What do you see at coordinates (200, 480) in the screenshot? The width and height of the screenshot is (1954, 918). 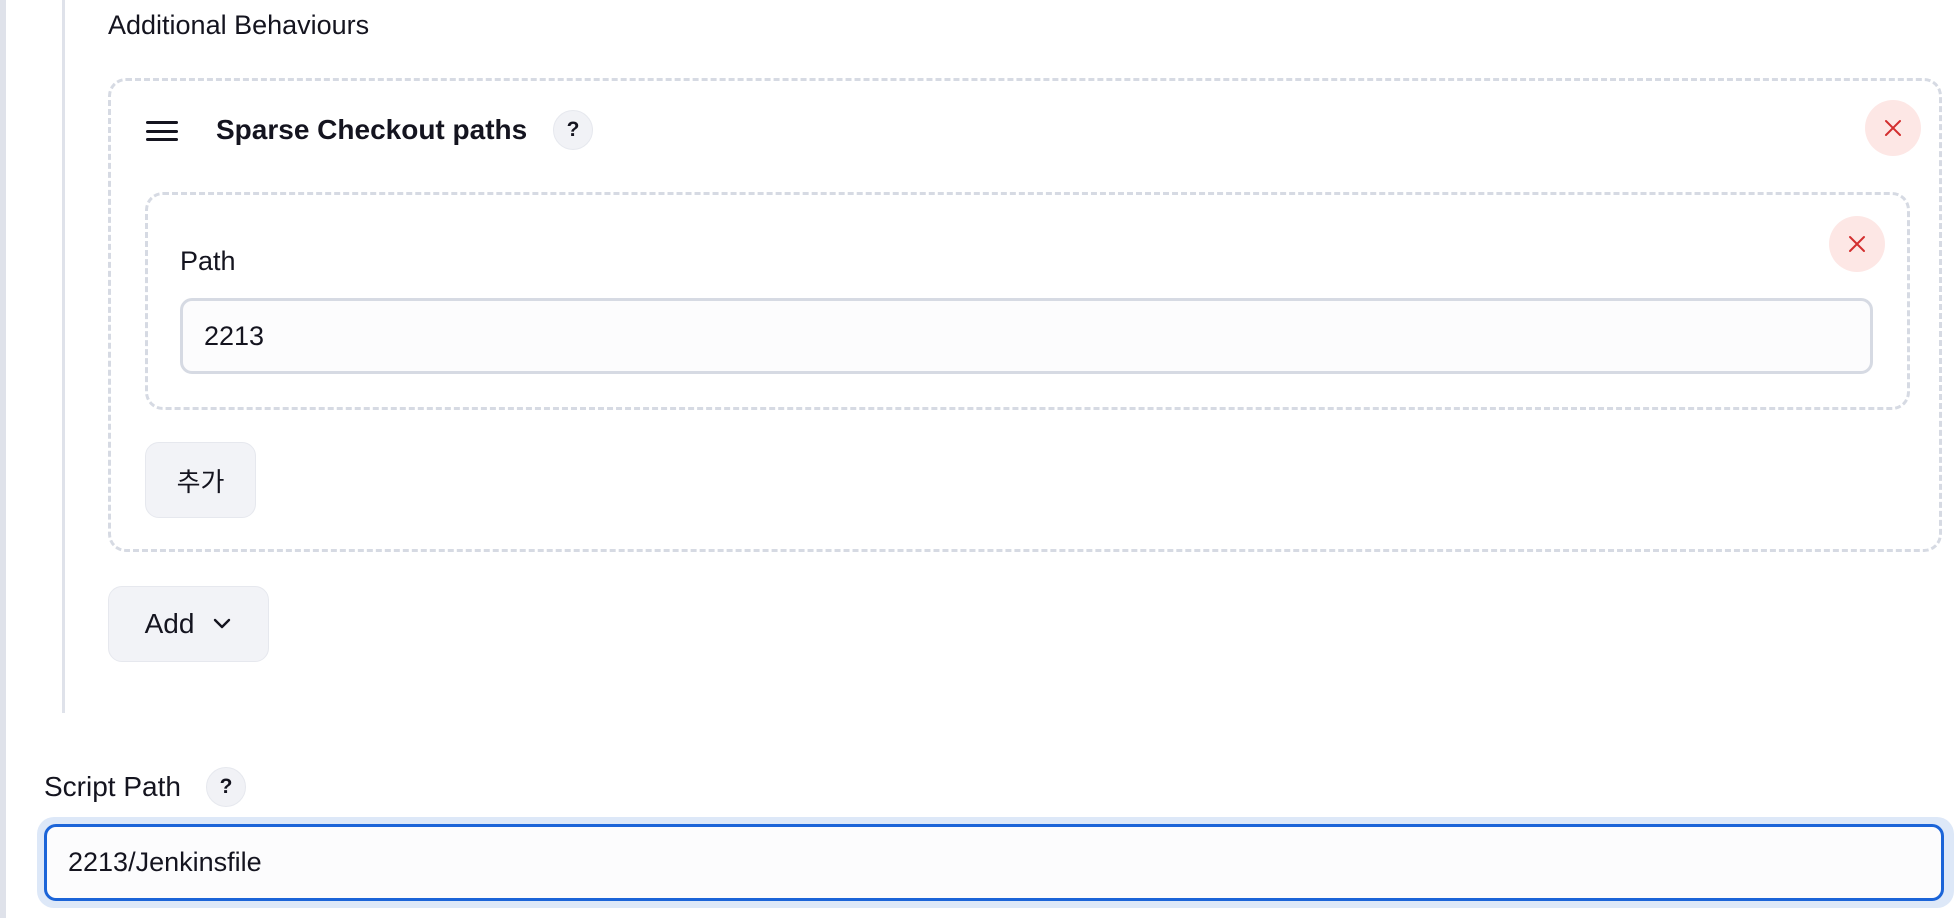 I see `add-path-button: 추가` at bounding box center [200, 480].